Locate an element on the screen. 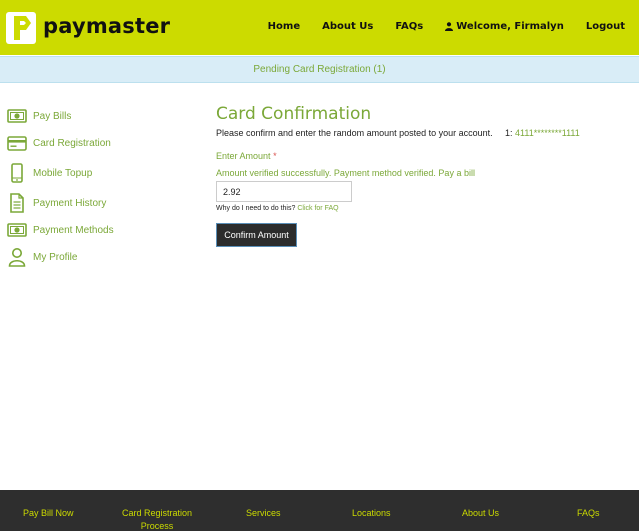 The height and width of the screenshot is (531, 639). pending-registration-text: Pending Card Registration (1) is located at coordinates (319, 69).